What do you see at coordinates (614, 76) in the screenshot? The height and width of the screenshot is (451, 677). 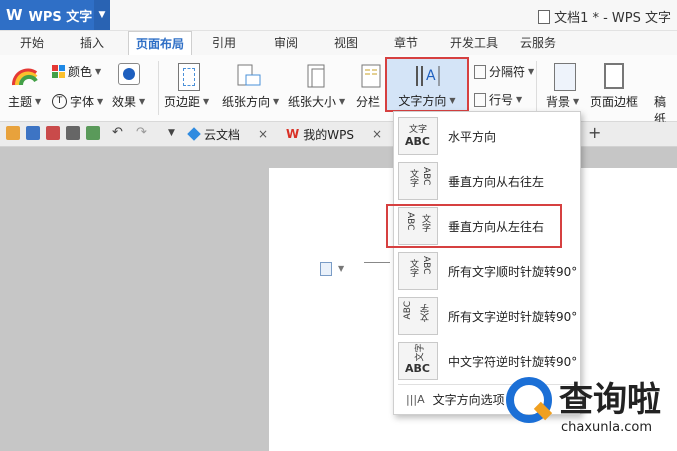 I see `page-border-icon` at bounding box center [614, 76].